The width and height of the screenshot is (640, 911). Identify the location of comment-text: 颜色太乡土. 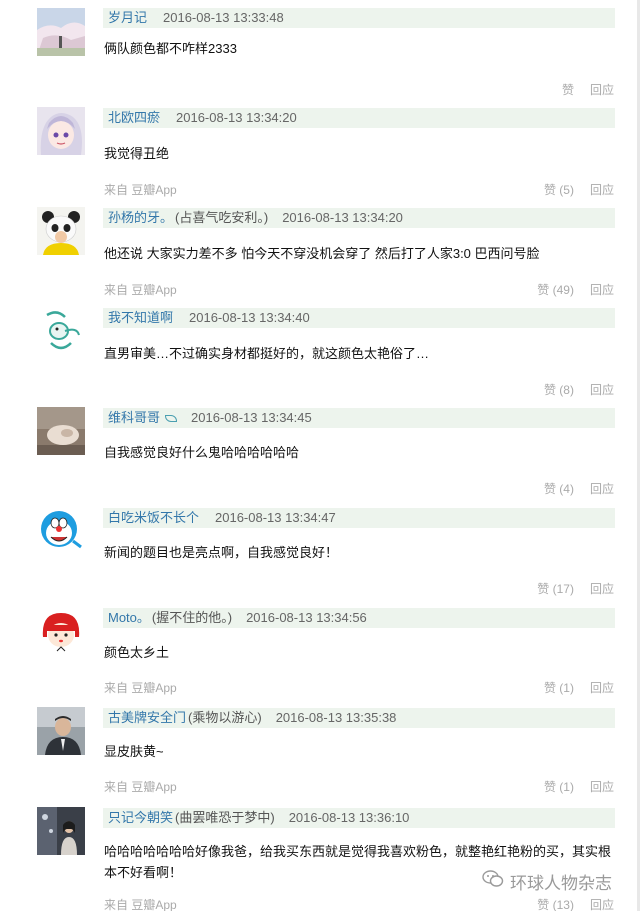
(137, 652).